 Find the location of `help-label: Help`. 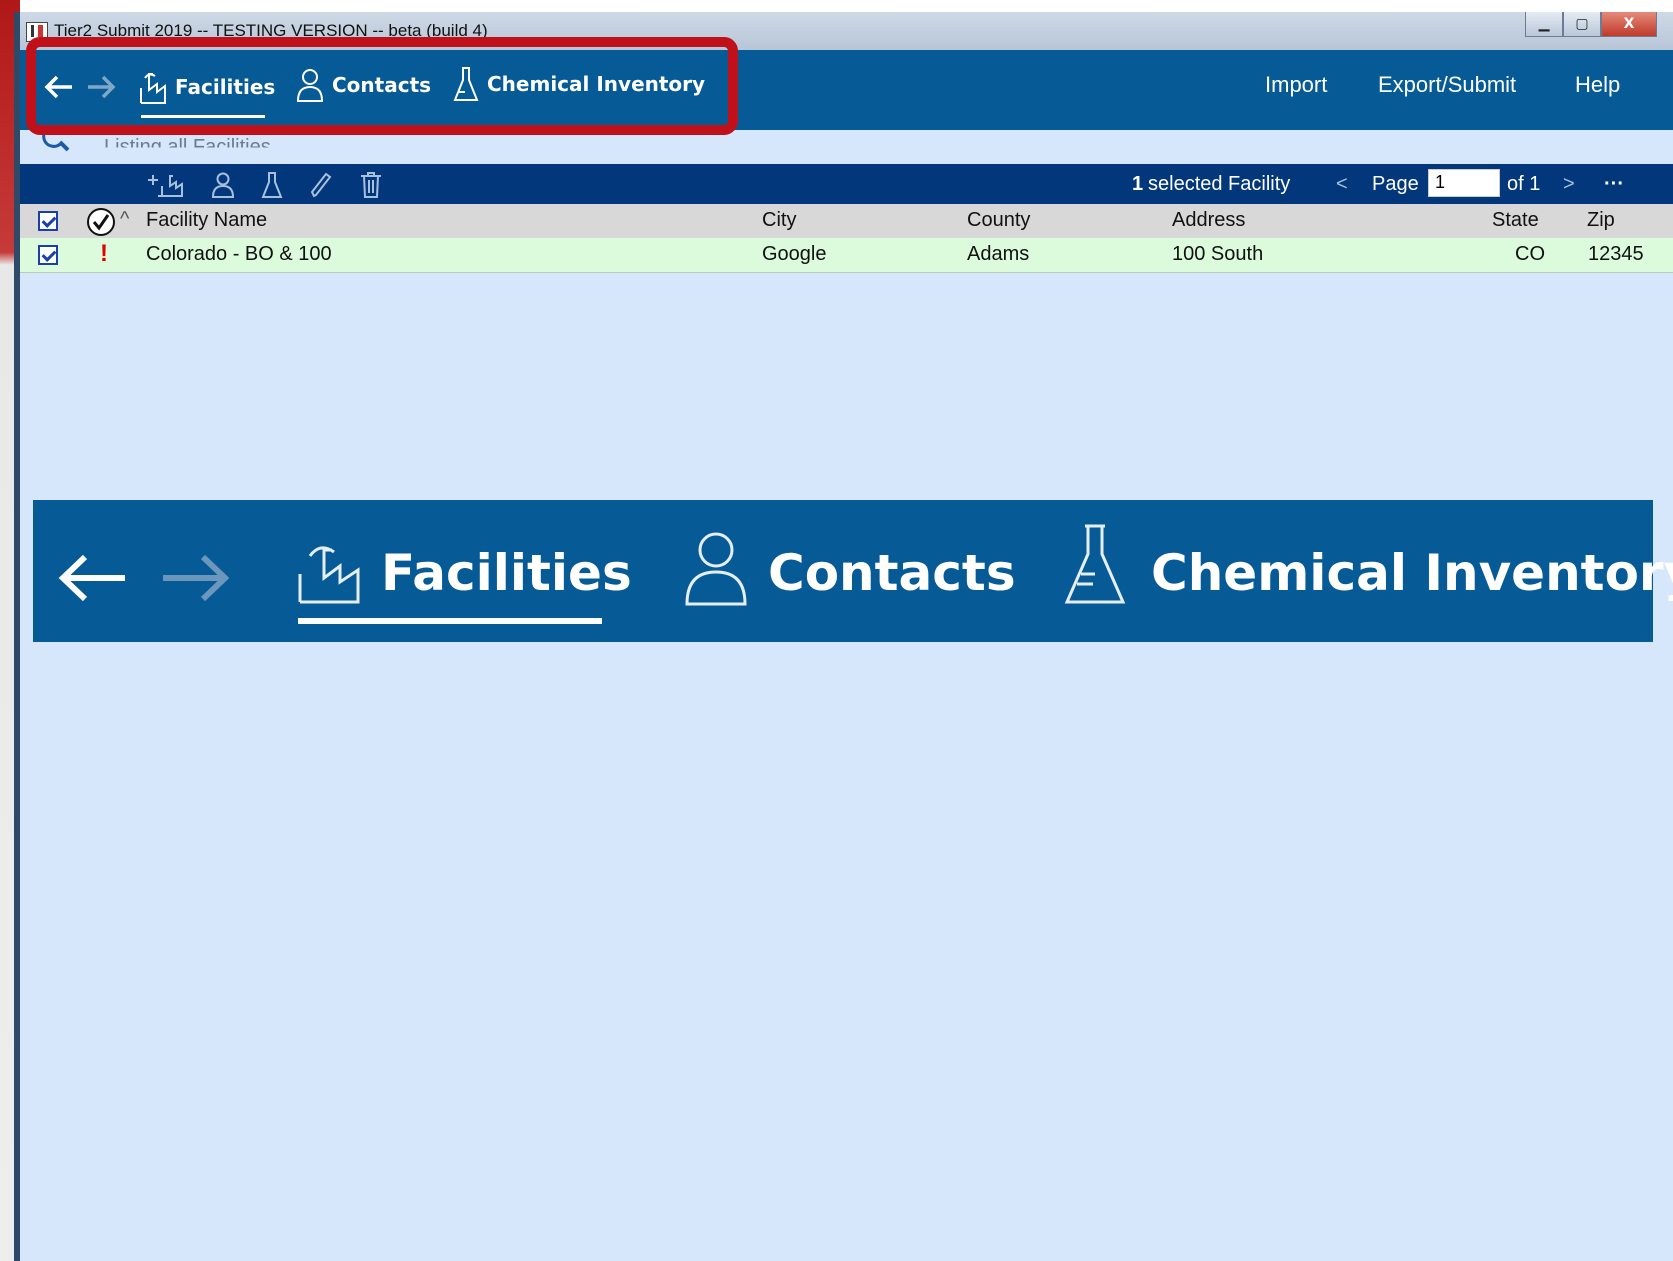

help-label: Help is located at coordinates (1598, 84).